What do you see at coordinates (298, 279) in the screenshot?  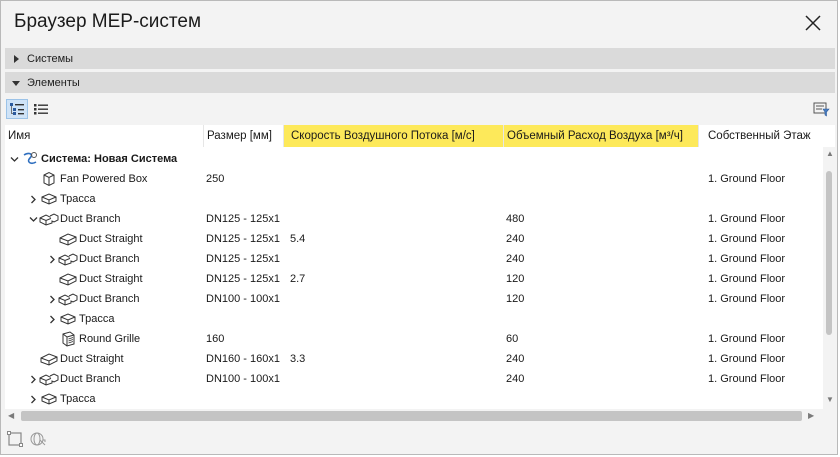 I see `row-velocity-cell: 2.7` at bounding box center [298, 279].